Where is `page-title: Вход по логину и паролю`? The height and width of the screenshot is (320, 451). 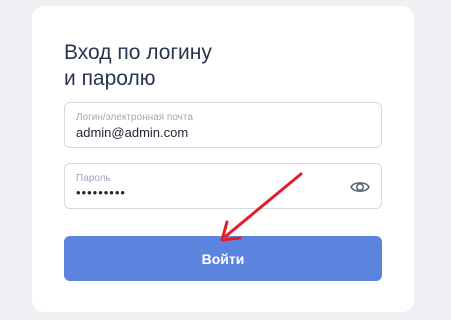 page-title: Вход по логину и паролю is located at coordinates (138, 65).